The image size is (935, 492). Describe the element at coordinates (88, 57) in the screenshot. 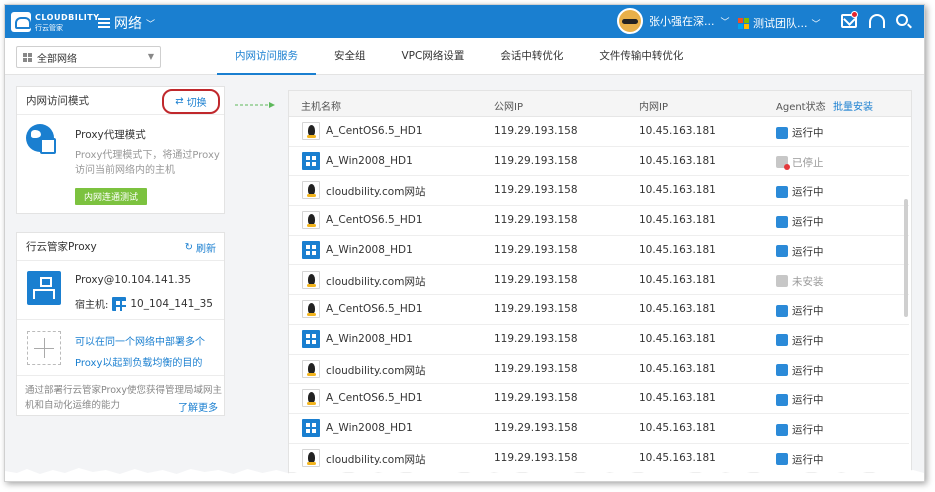

I see `network-select: 全部网络 ▼` at that location.